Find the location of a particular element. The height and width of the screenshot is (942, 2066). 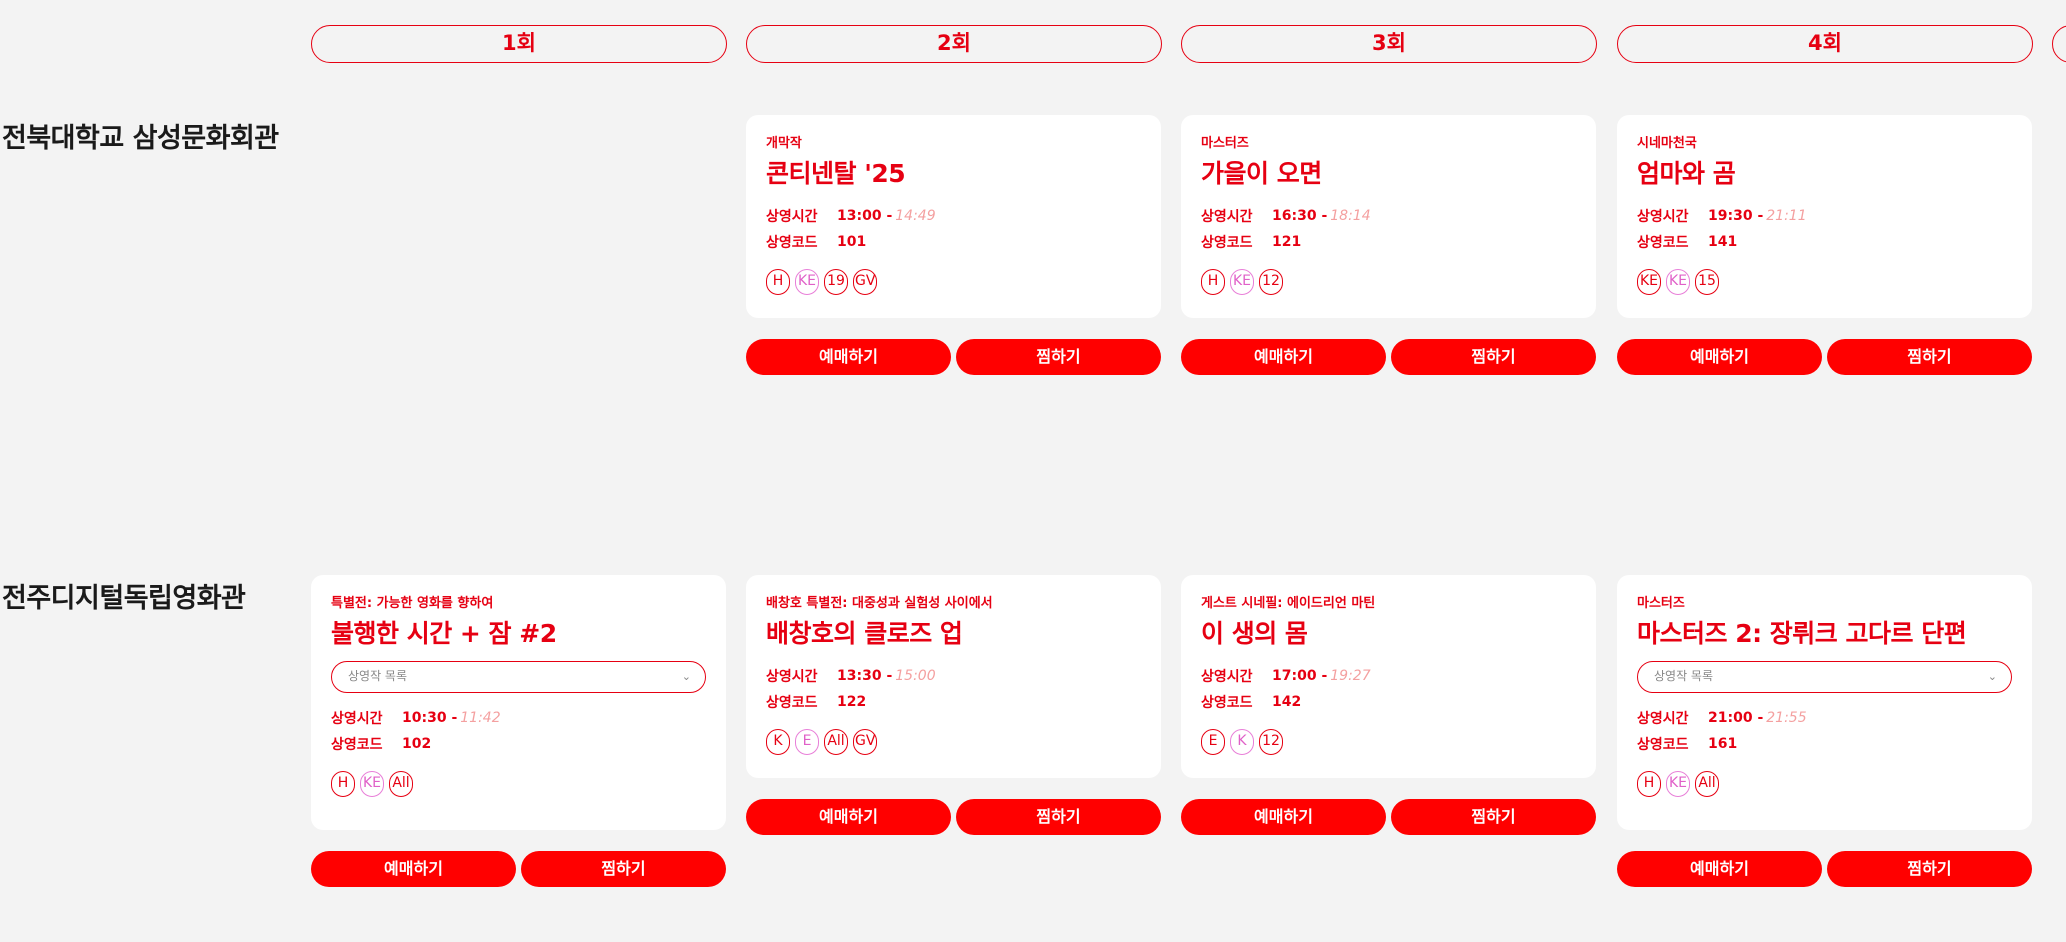

screening-meta: 상영시간 16:30 -18:14 상영코드 121 is located at coordinates (1388, 229).